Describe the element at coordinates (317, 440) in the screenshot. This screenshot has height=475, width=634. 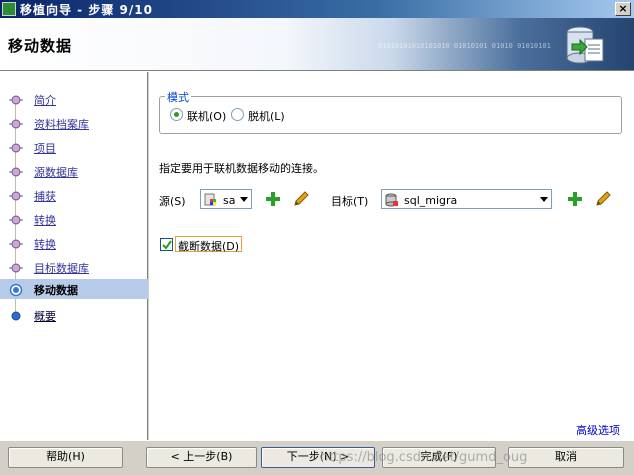
I see `footer-divider` at that location.